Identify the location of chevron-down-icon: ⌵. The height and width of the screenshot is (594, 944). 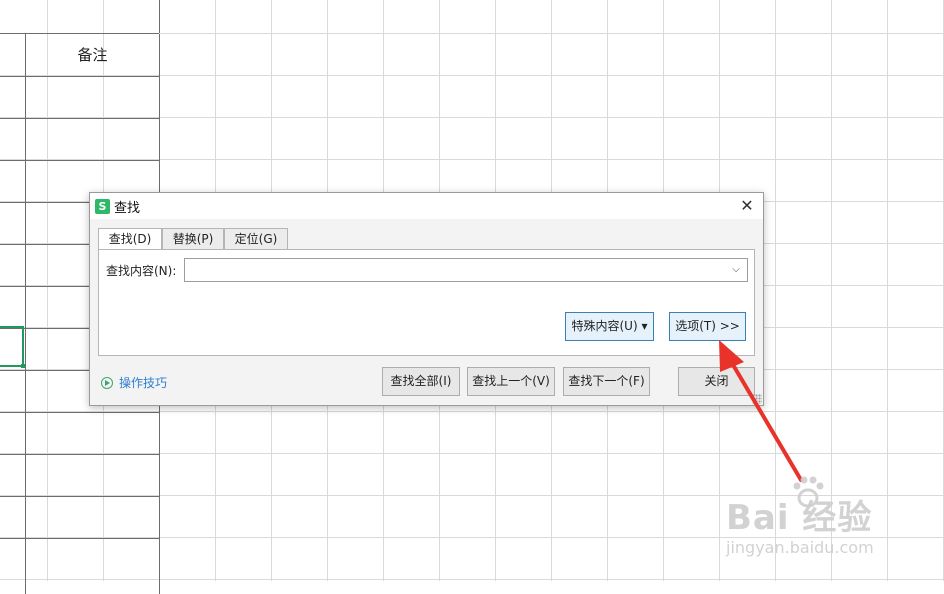
(736, 270).